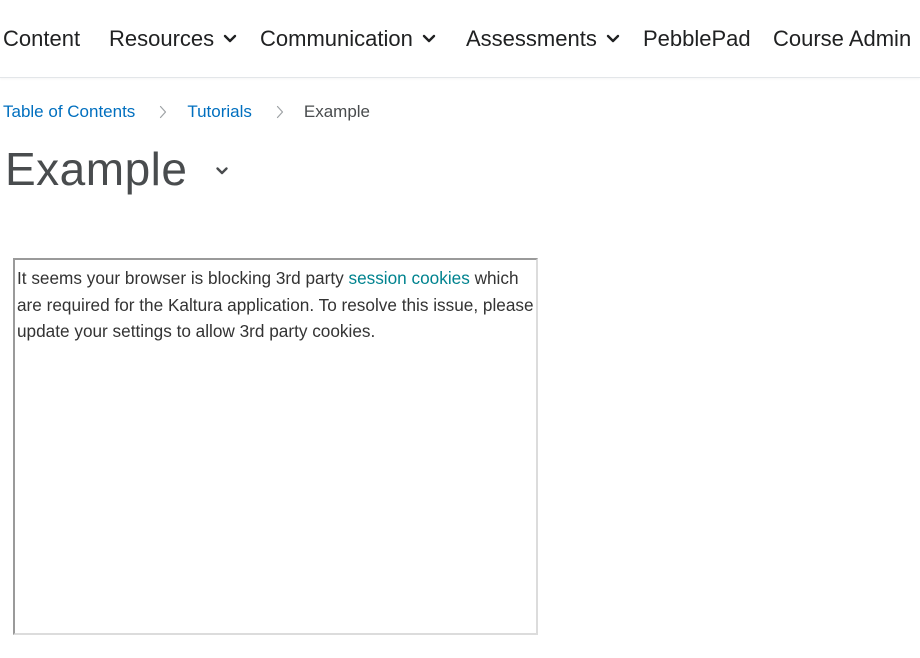 This screenshot has width=920, height=658. What do you see at coordinates (219, 112) in the screenshot?
I see `breadcrumb-link-tutorials: Tutorials` at bounding box center [219, 112].